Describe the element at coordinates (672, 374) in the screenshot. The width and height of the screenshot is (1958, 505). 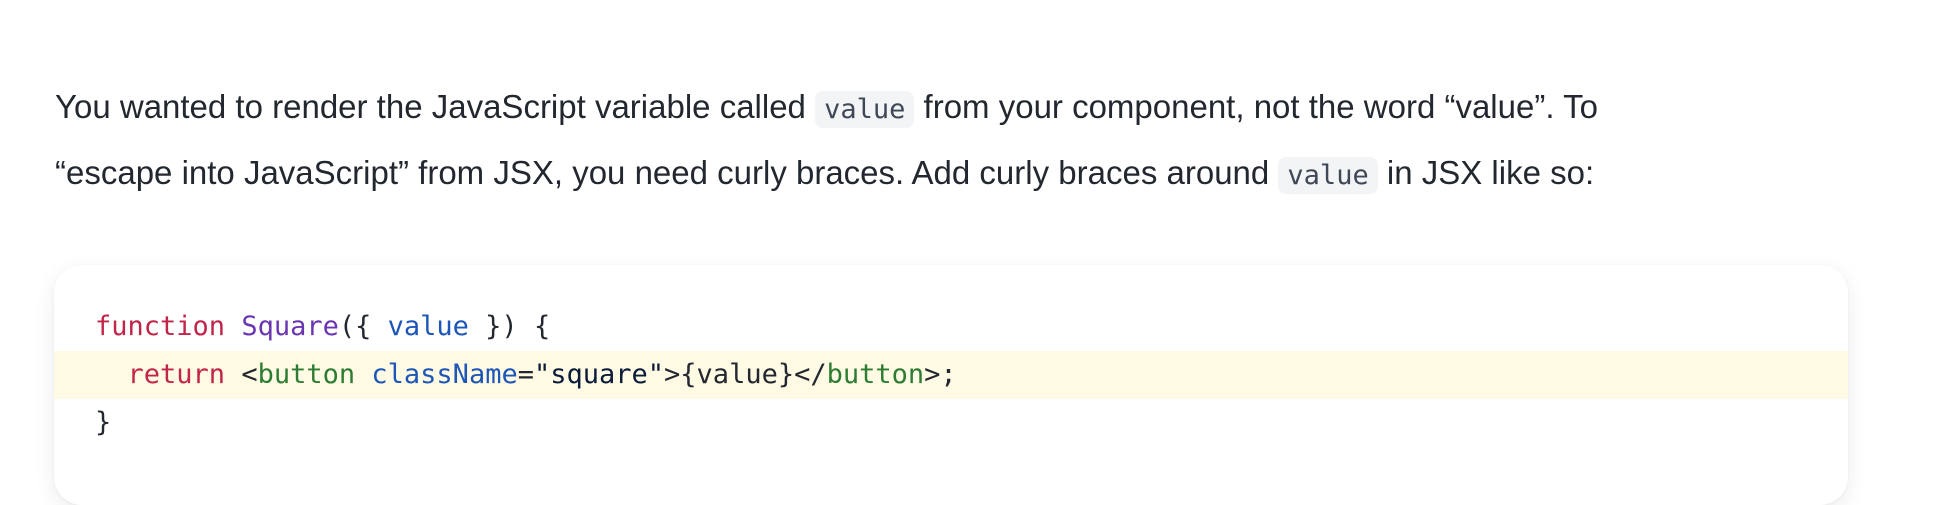
I see `code-punctuation: >` at that location.